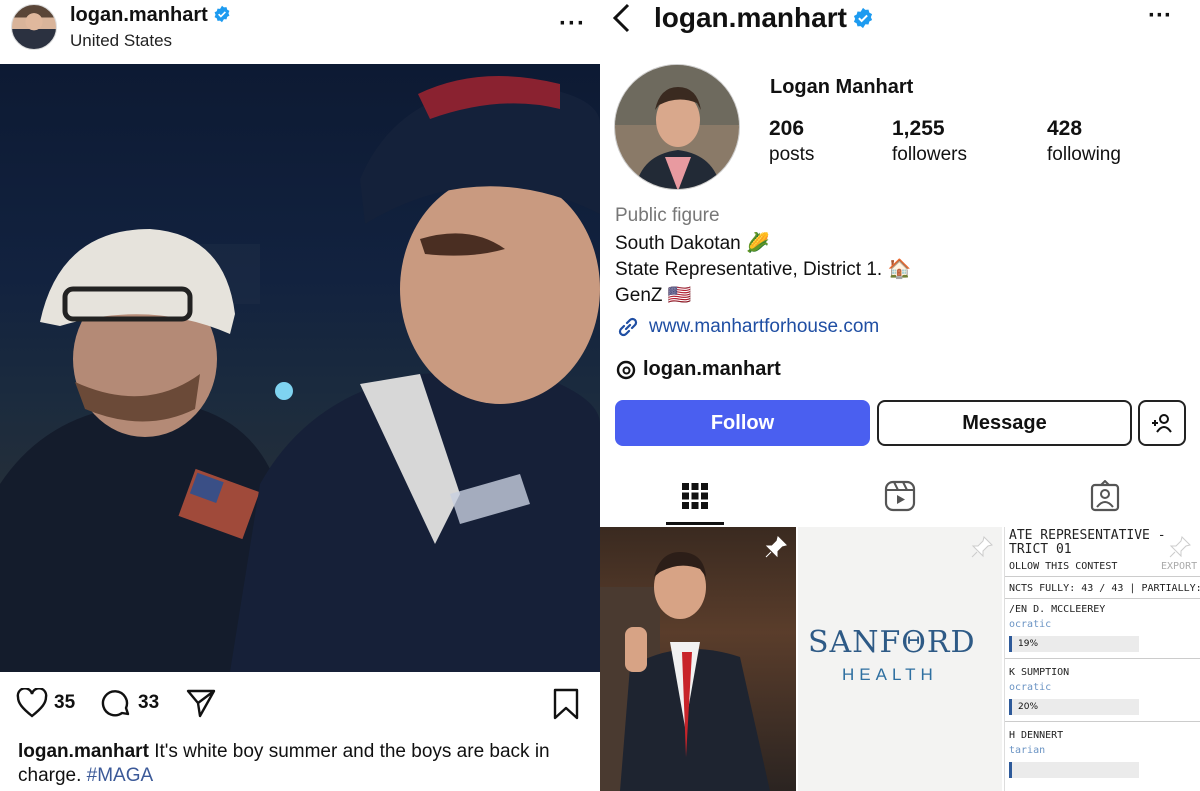  Describe the element at coordinates (34, 27) in the screenshot. I see `avatar` at that location.